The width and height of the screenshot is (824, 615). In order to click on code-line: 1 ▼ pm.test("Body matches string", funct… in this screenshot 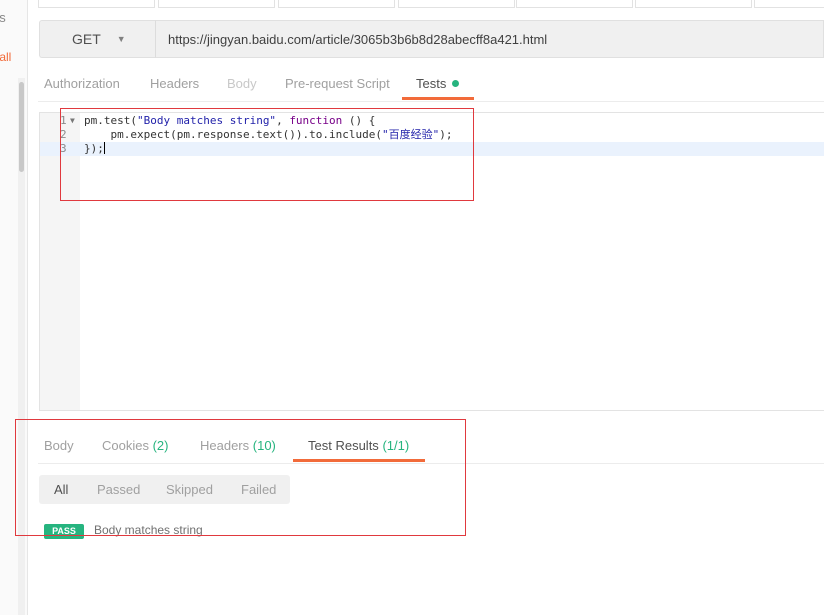, I will do `click(432, 121)`.